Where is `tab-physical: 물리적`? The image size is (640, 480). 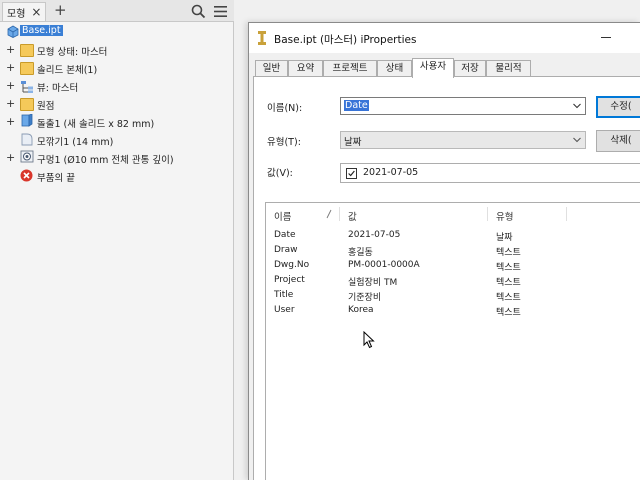 tab-physical: 물리적 is located at coordinates (508, 68).